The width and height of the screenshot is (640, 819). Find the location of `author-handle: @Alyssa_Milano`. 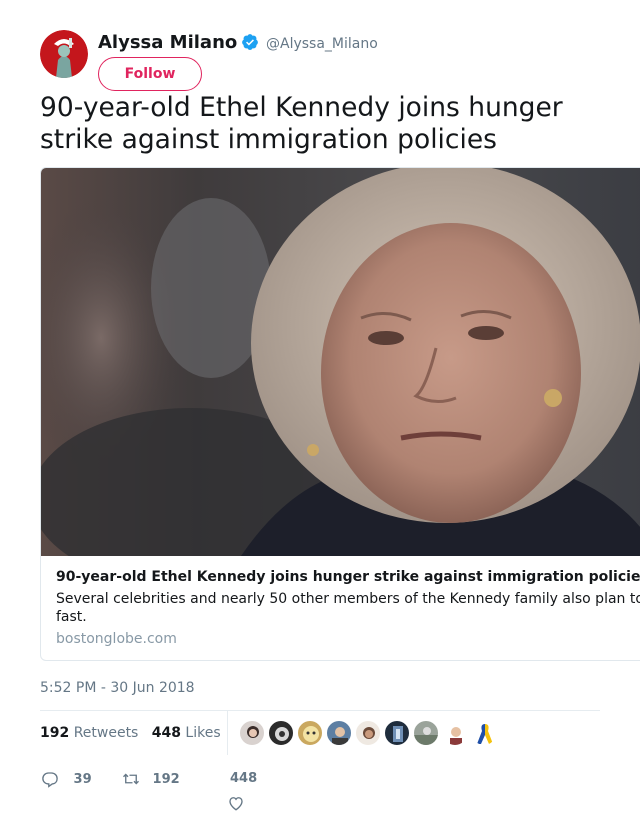

author-handle: @Alyssa_Milano is located at coordinates (322, 44).